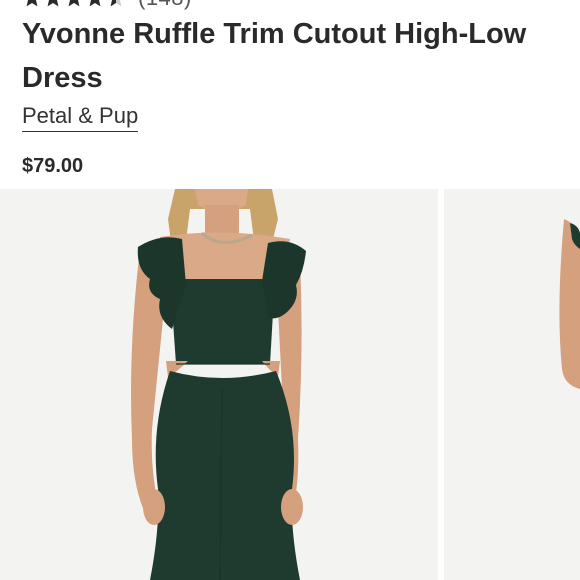  I want to click on rating-count: (148), so click(165, 5).